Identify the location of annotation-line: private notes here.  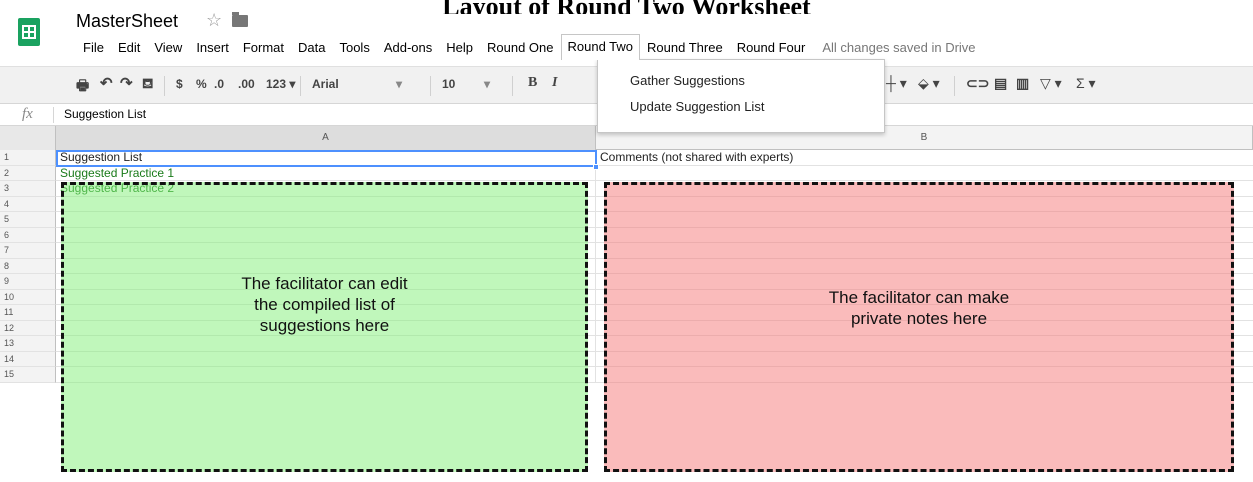
(919, 318).